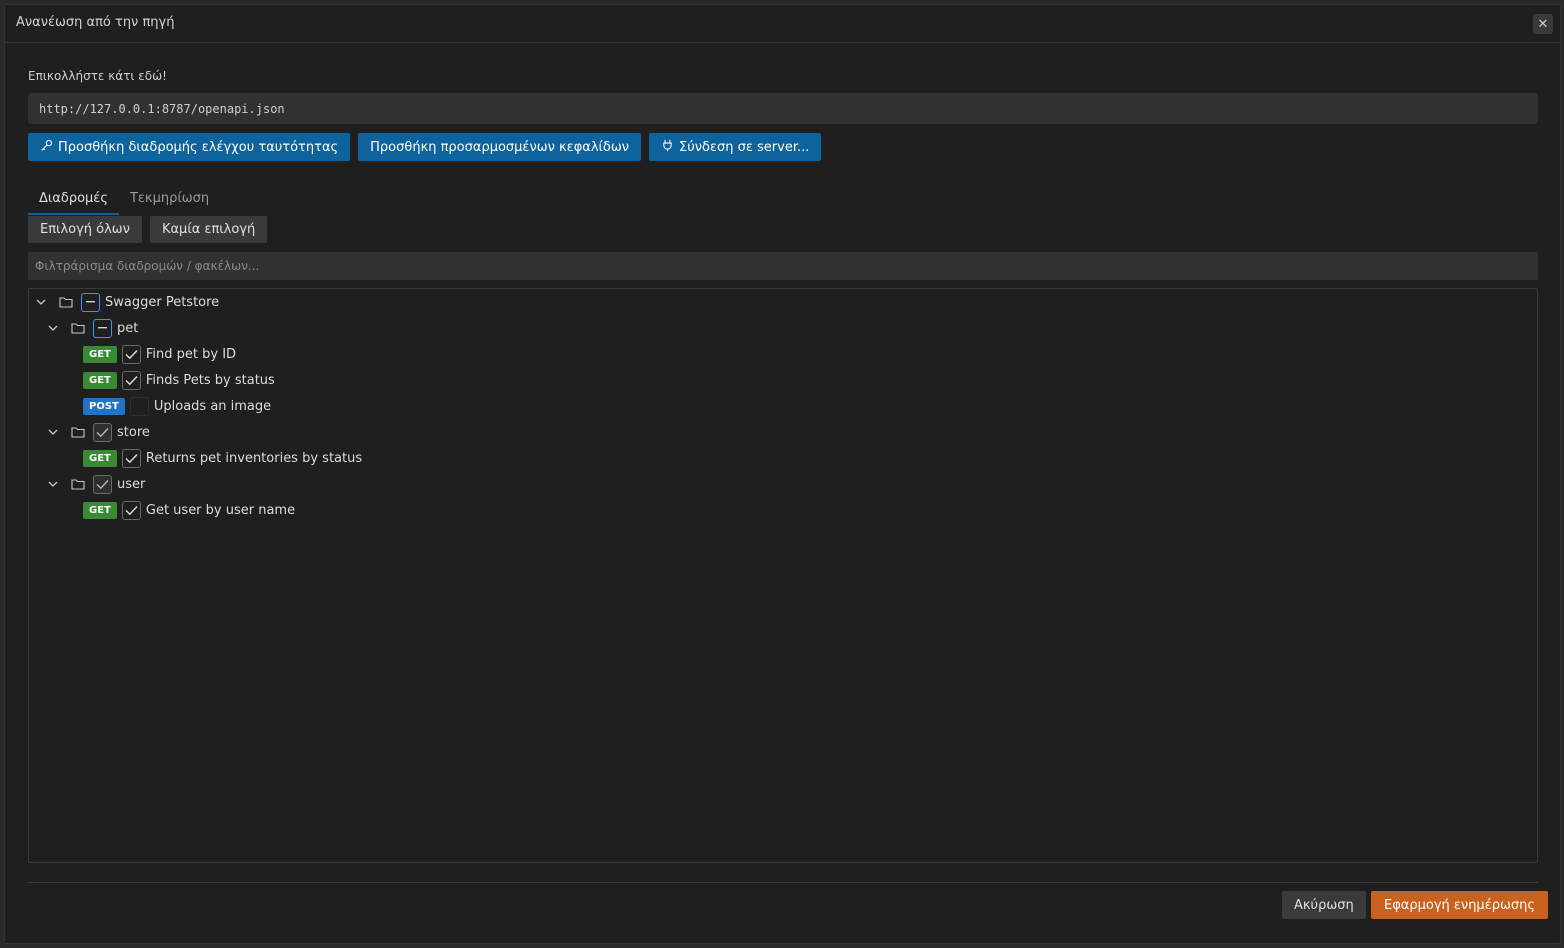 This screenshot has height=948, width=1564. I want to click on dialog-titlebar: Ανανέωση από την πηγή ✕, so click(782, 24).